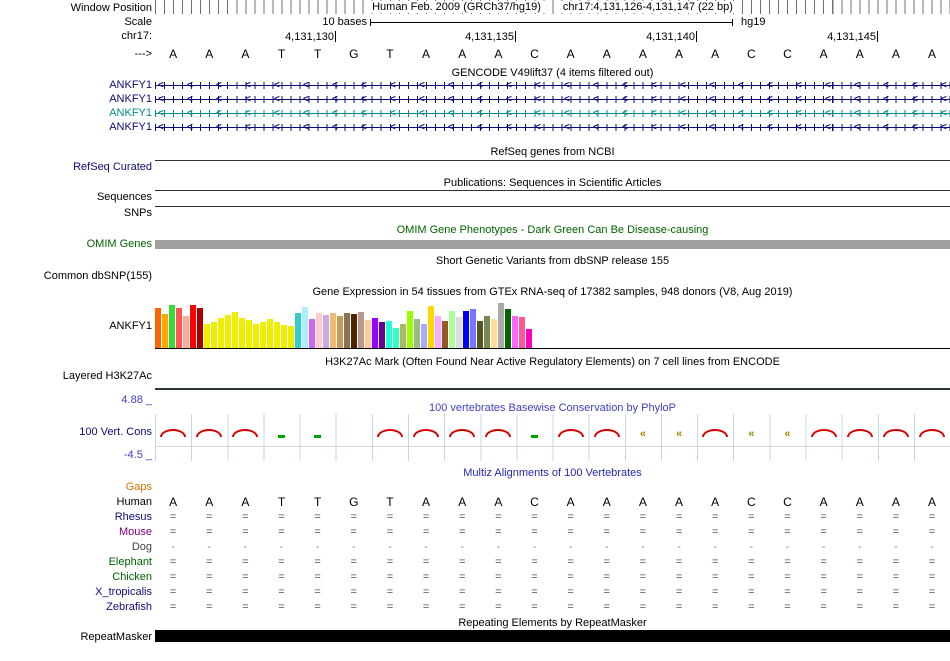  I want to click on species-label: Mouse, so click(76, 532).